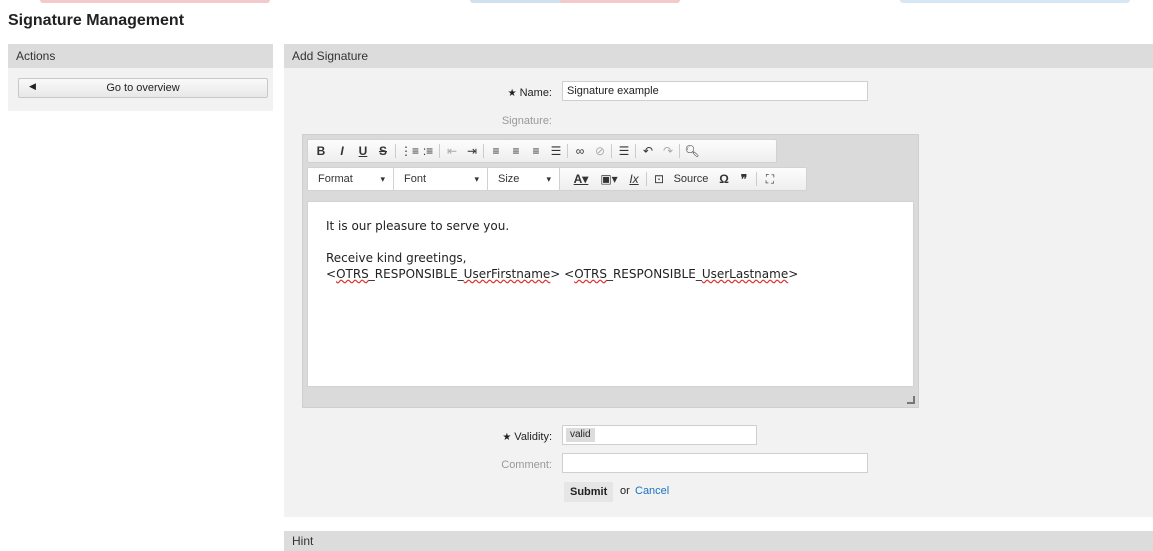 The image size is (1153, 551). What do you see at coordinates (452, 151) in the screenshot?
I see `outdent-icon: ⇤` at bounding box center [452, 151].